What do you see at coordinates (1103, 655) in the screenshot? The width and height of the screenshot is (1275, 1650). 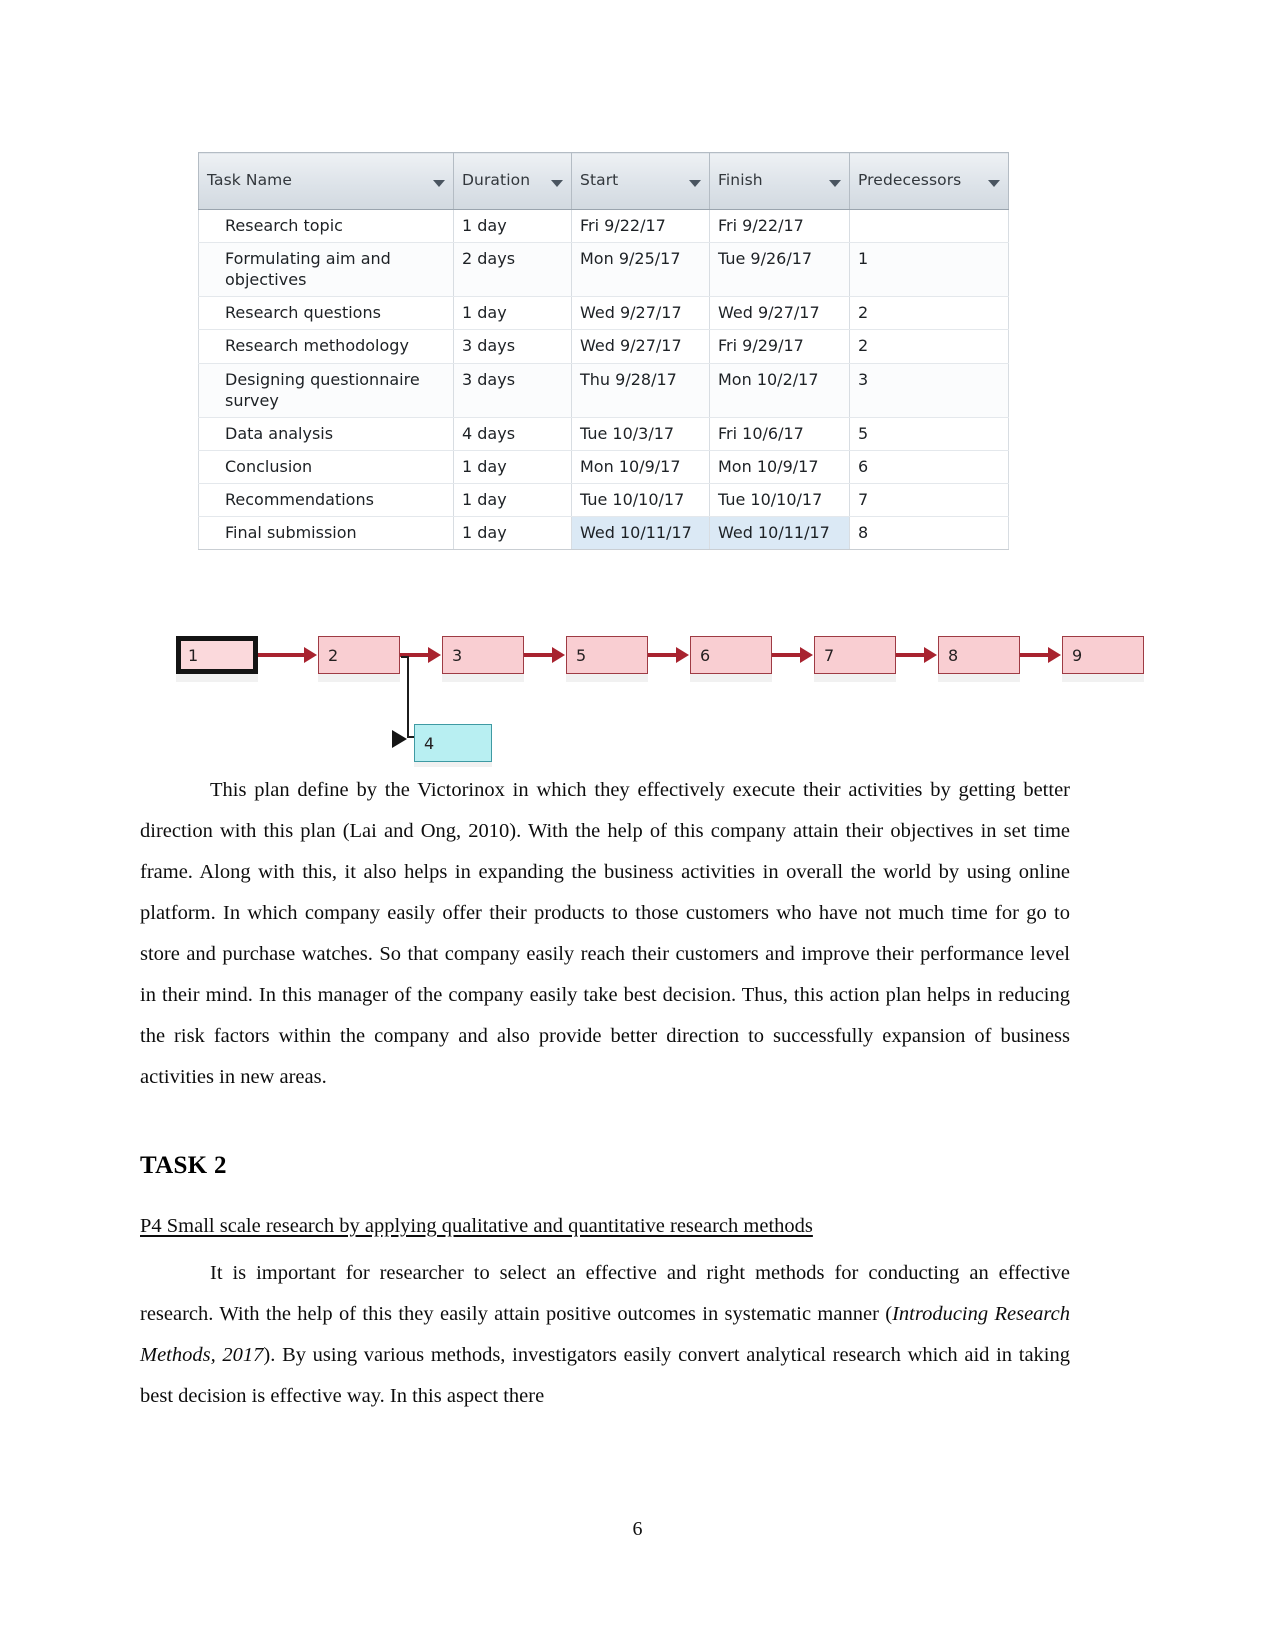 I see `diagram-node-9: 9` at bounding box center [1103, 655].